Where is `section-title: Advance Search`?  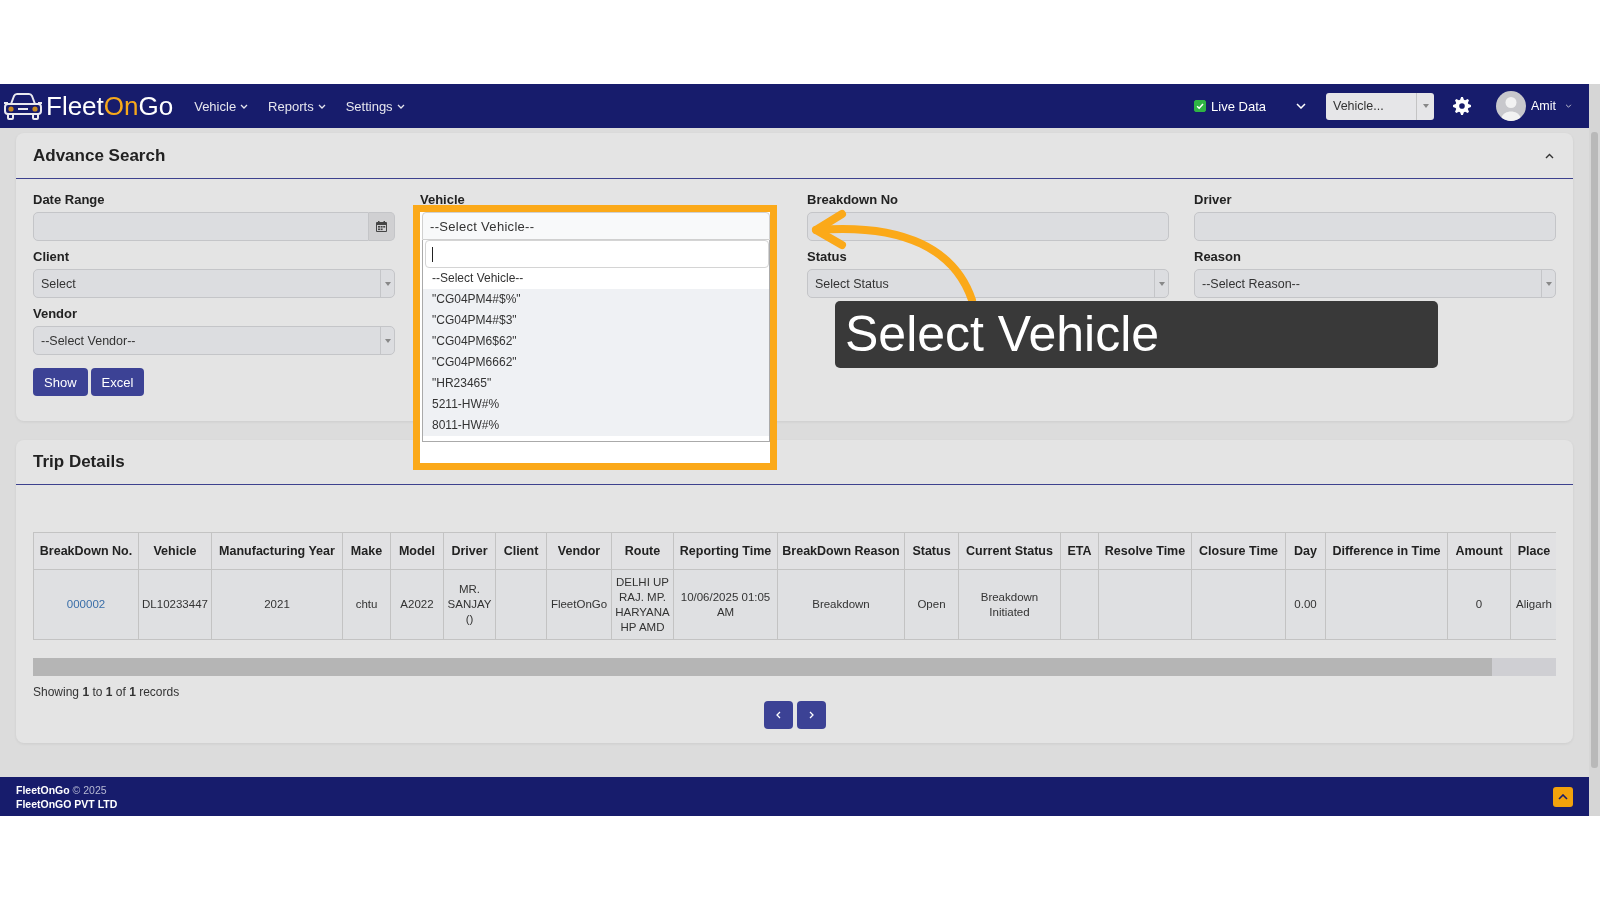
section-title: Advance Search is located at coordinates (99, 155).